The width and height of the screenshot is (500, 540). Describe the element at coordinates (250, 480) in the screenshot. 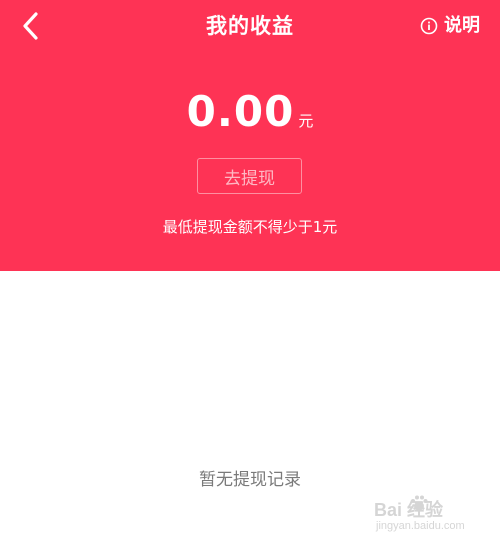

I see `empty-records-message: 暂无提现记录` at that location.